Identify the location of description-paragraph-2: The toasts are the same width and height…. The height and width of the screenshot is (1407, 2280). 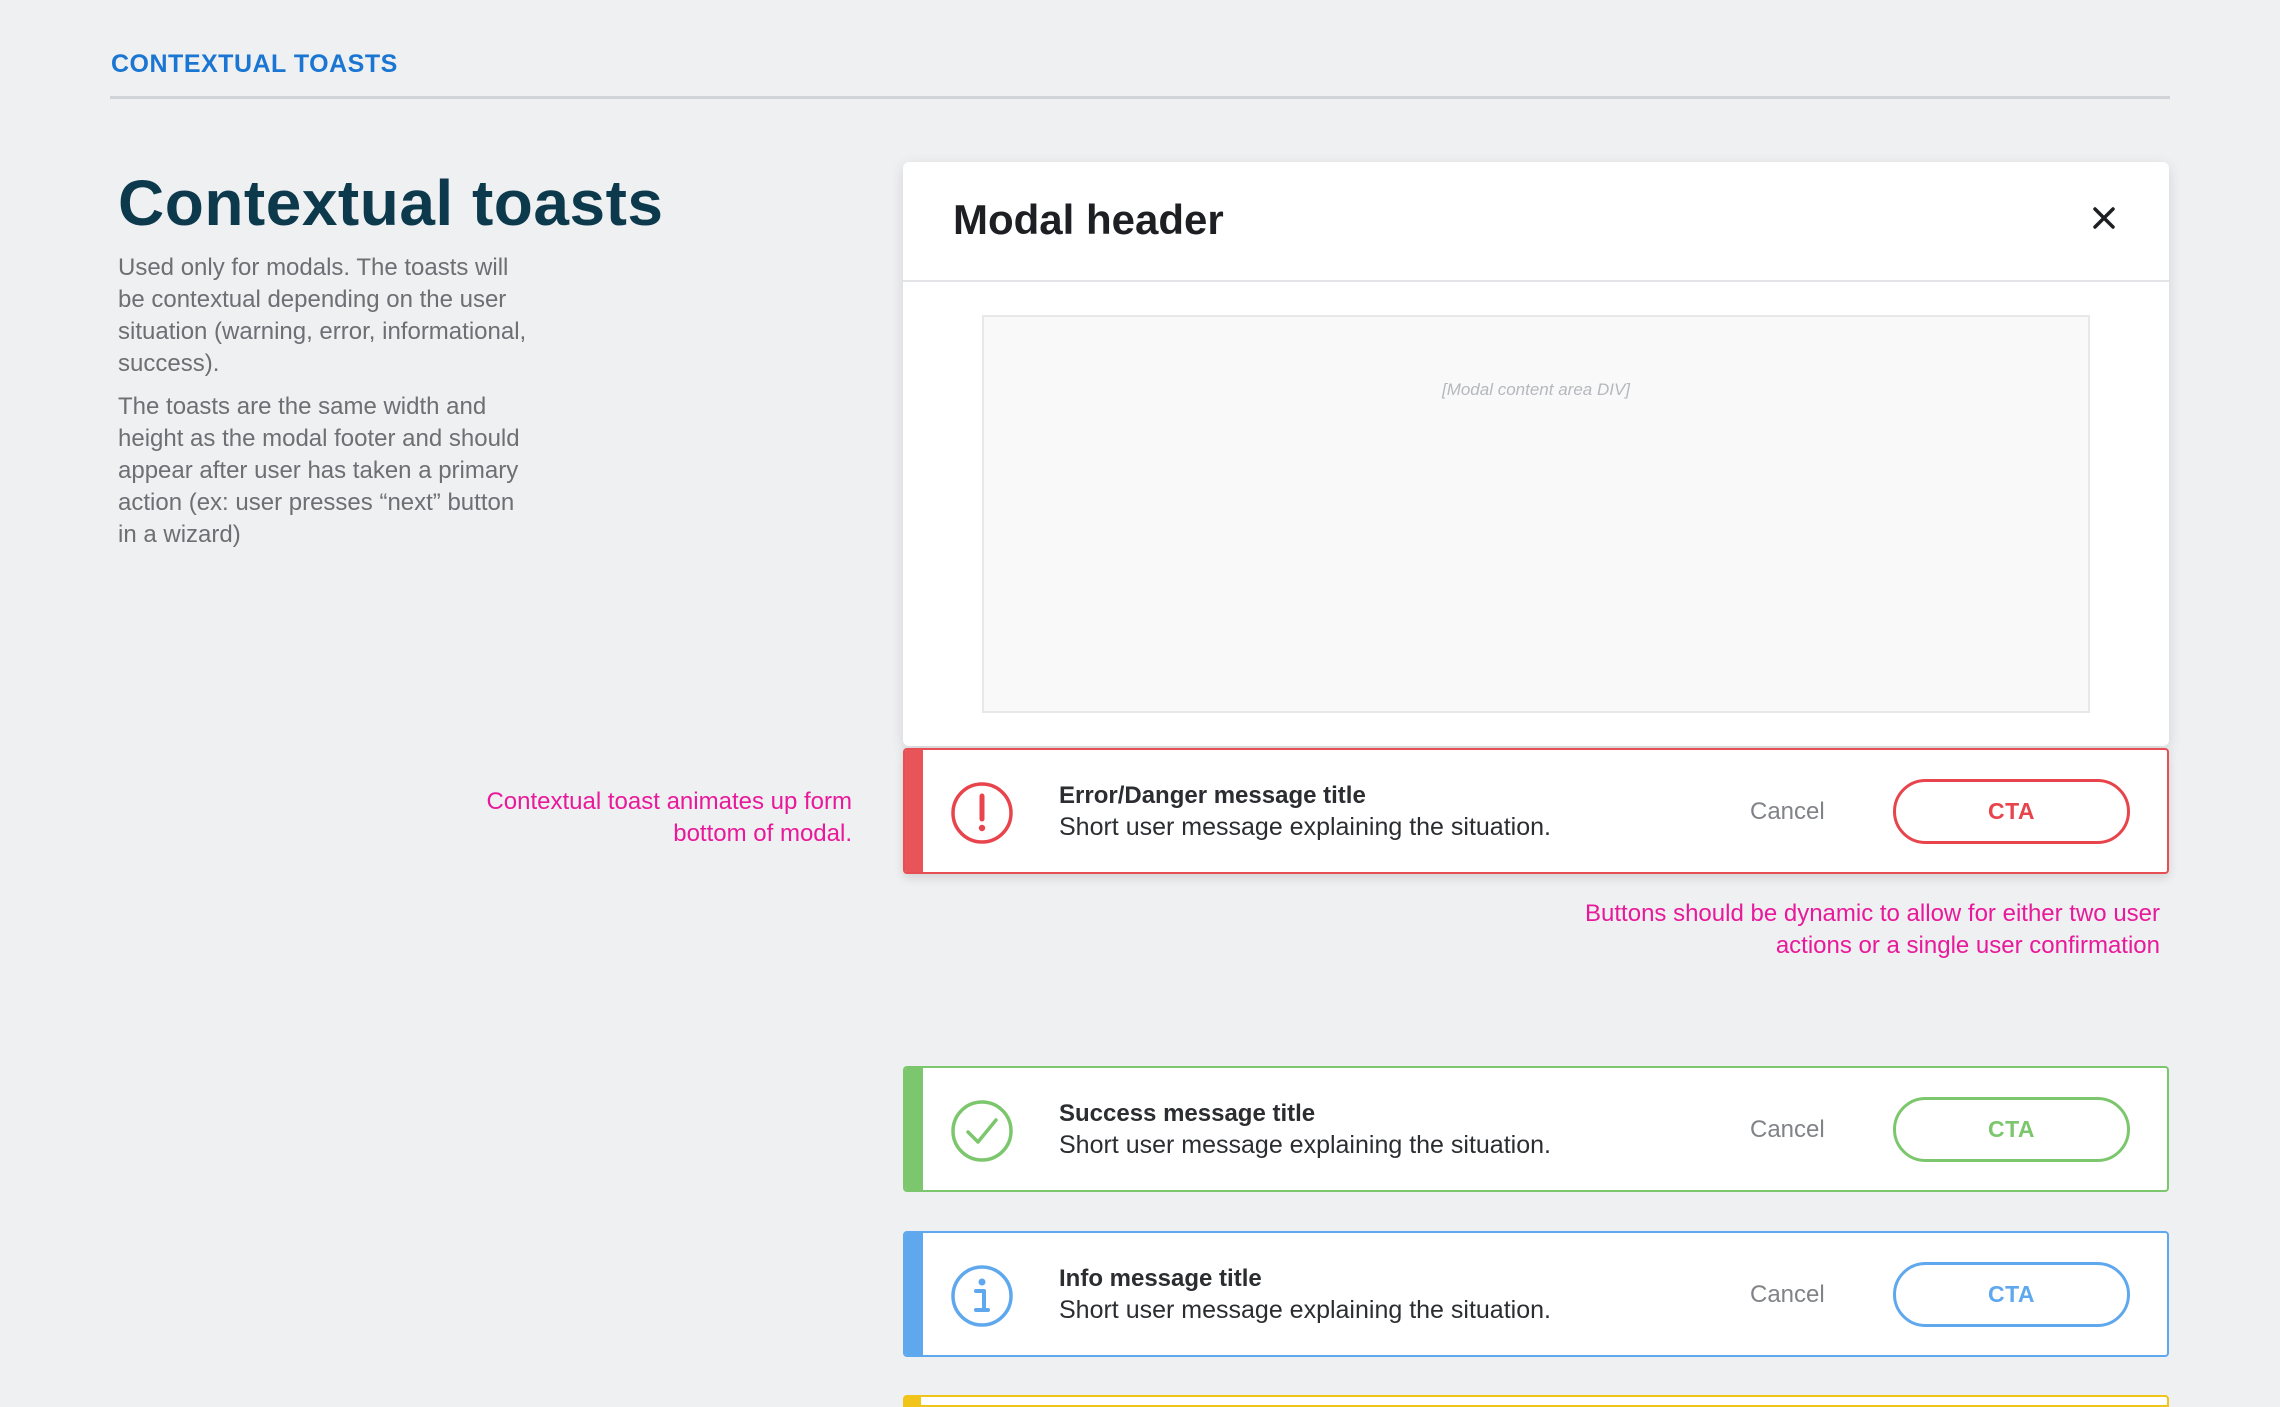
(319, 470).